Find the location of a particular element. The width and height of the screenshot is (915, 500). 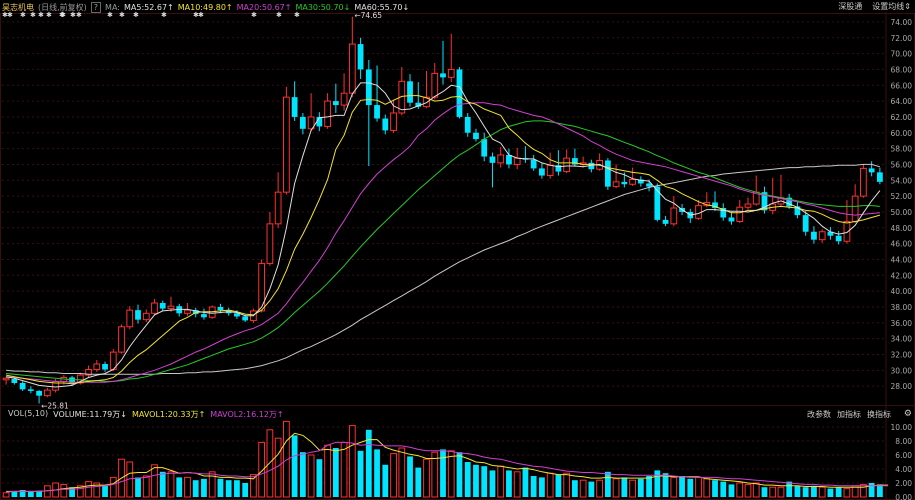

switch-indicator-button: 换指标 is located at coordinates (879, 414).